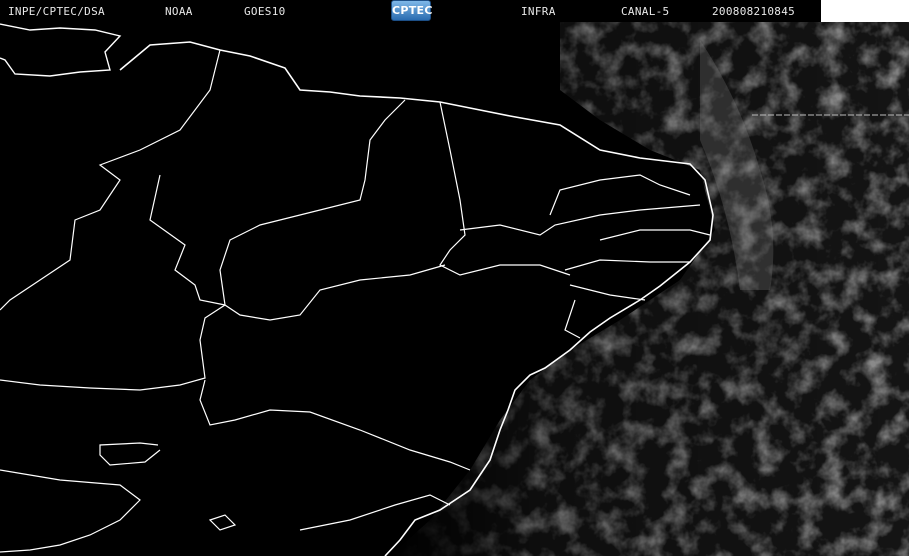 This screenshot has width=909, height=556. Describe the element at coordinates (645, 11) in the screenshot. I see `channel-label: CANAL-5` at that location.